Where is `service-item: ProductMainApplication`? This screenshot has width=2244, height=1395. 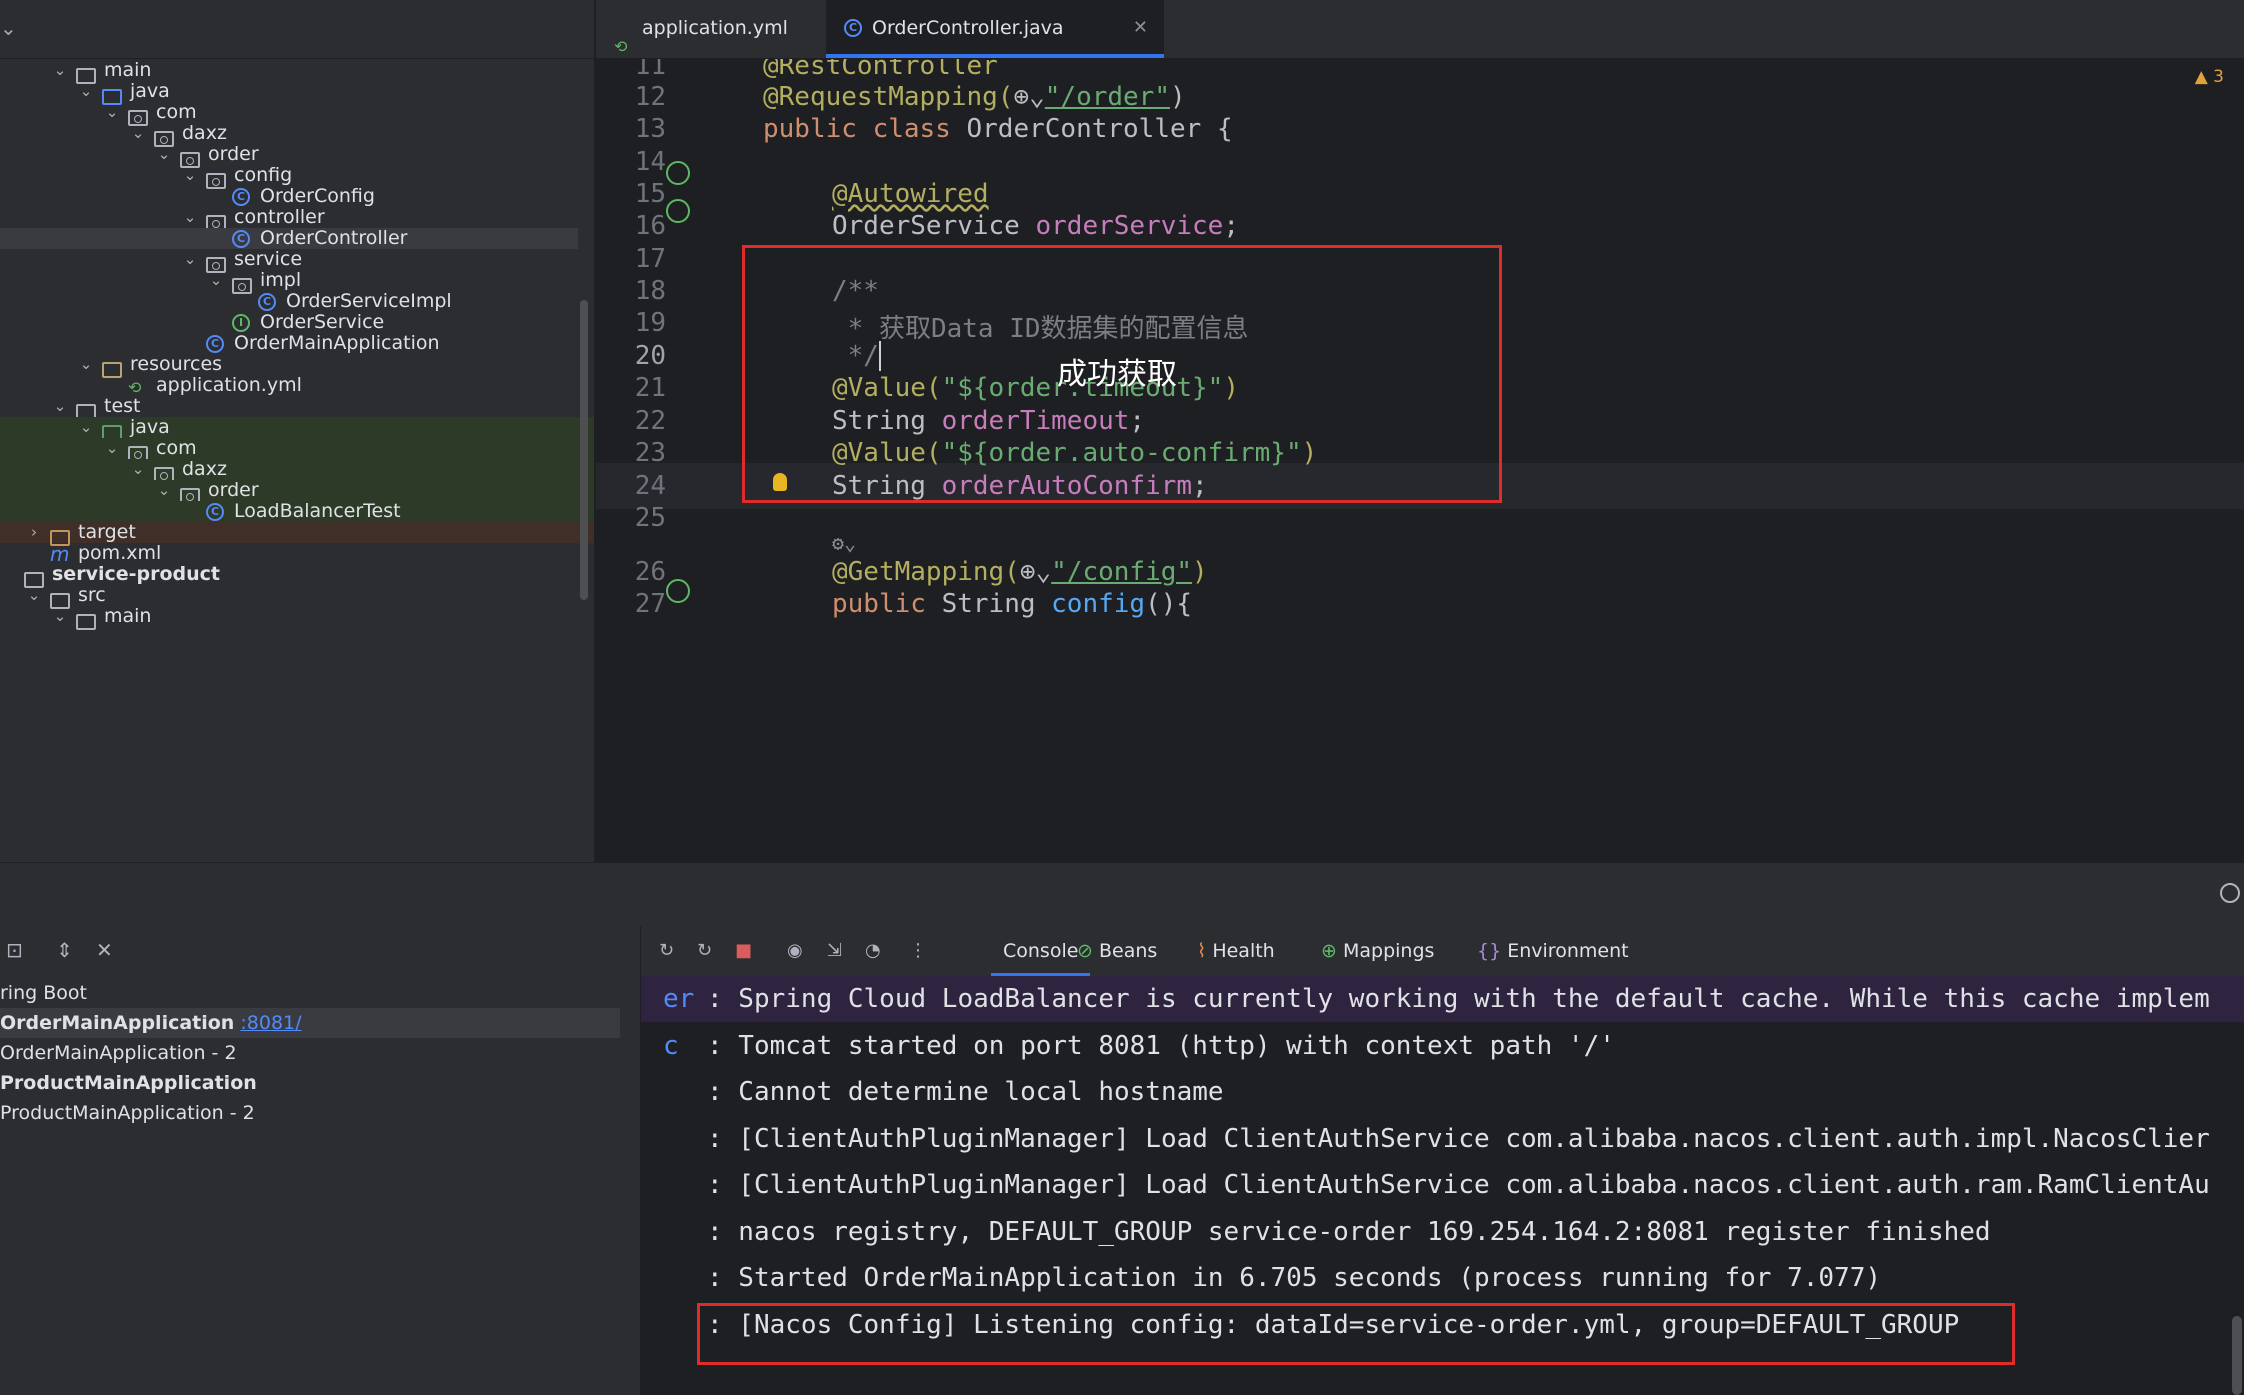 service-item: ProductMainApplication is located at coordinates (310, 1083).